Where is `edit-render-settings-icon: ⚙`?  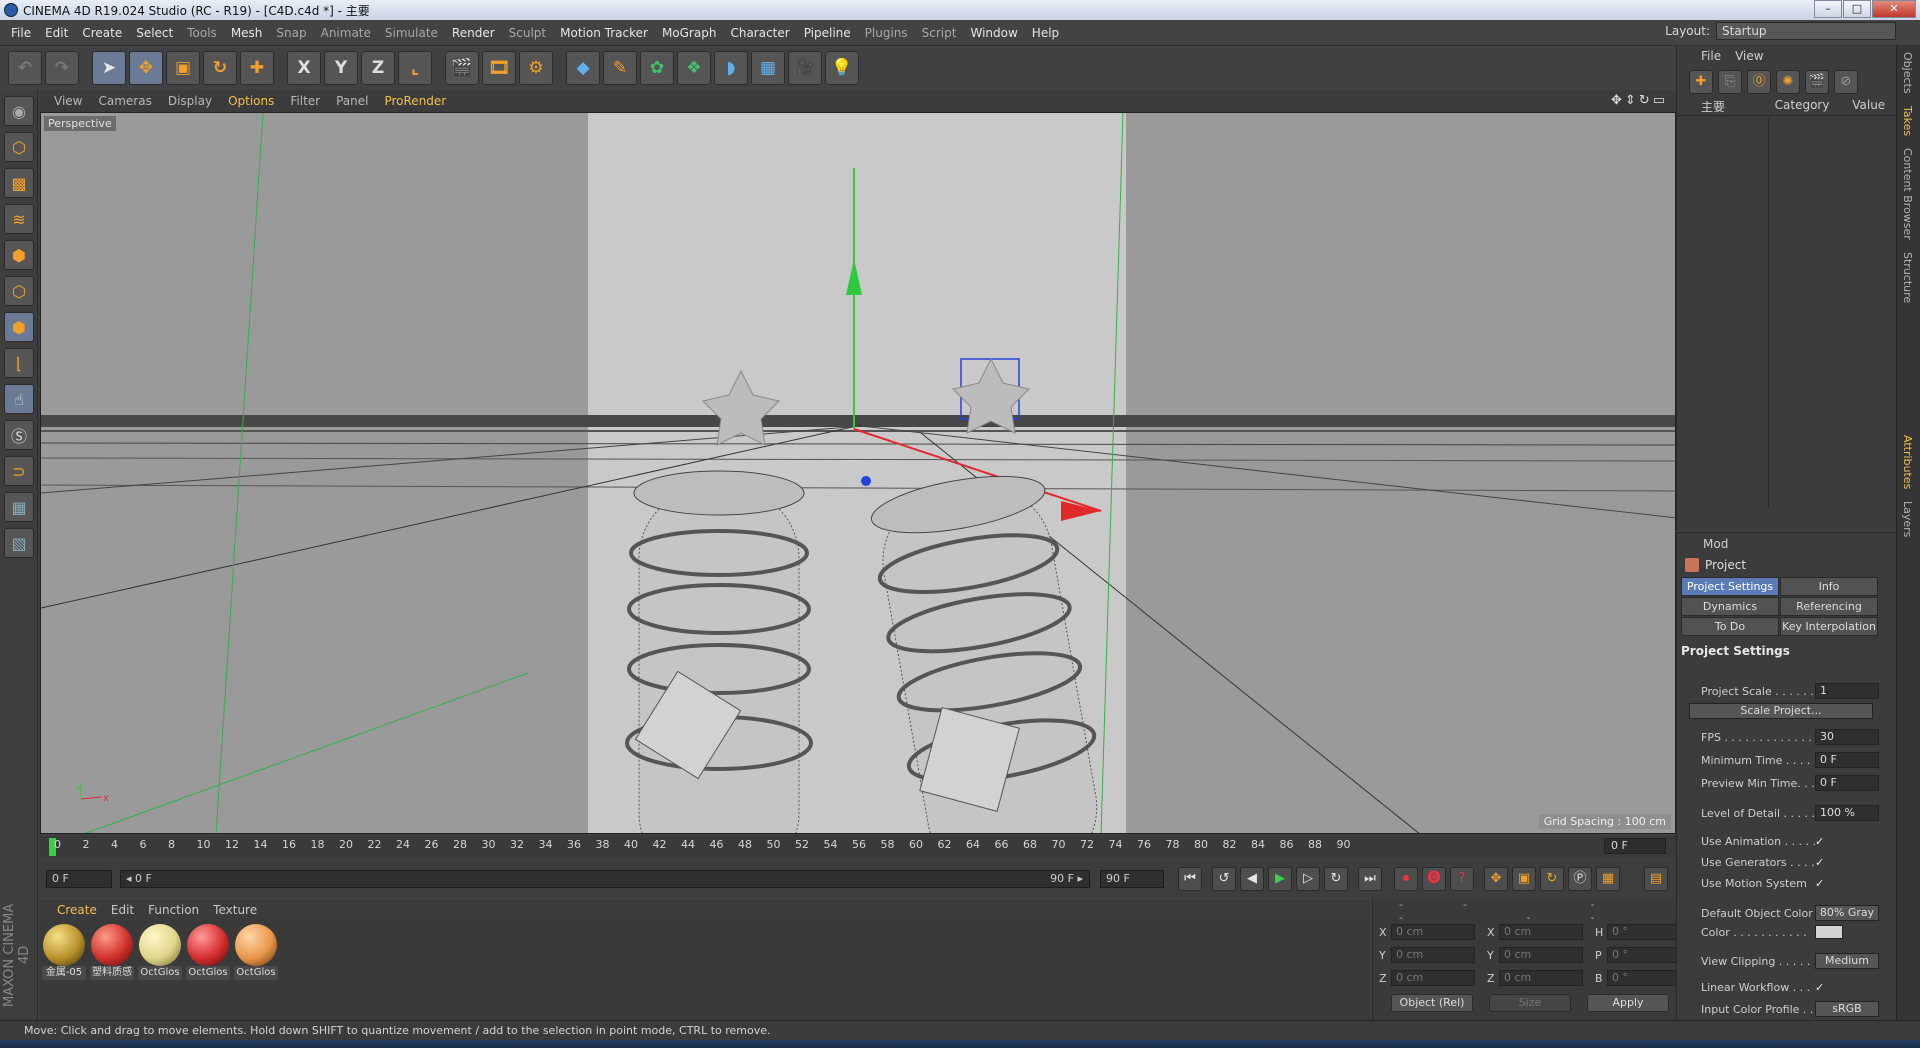
edit-render-settings-icon: ⚙ is located at coordinates (536, 68).